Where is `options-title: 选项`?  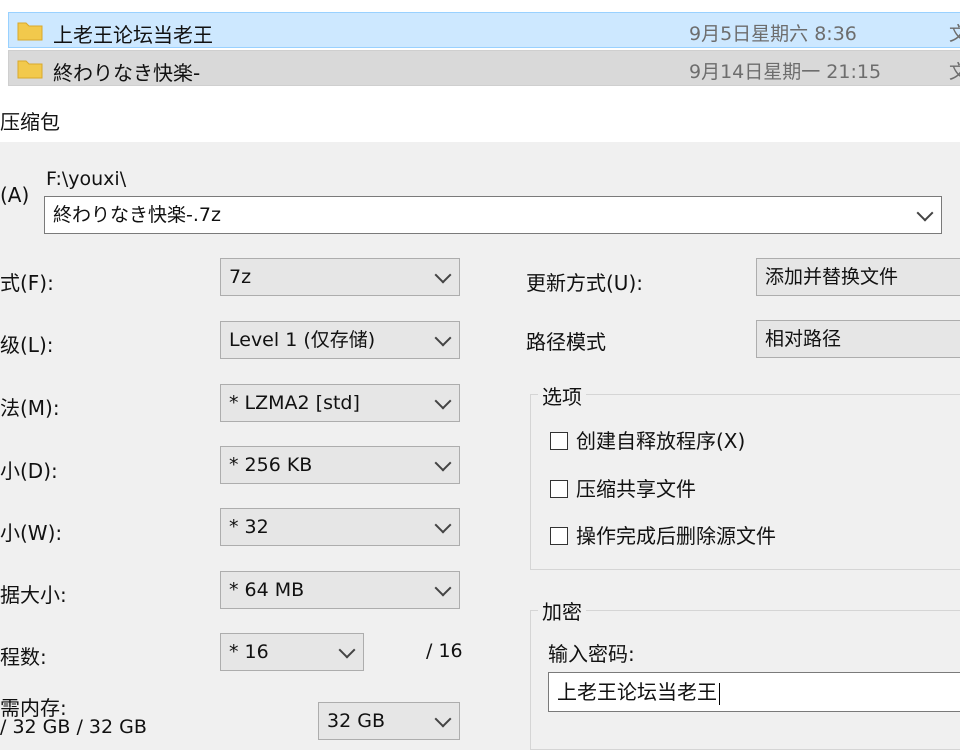 options-title: 选项 is located at coordinates (562, 395).